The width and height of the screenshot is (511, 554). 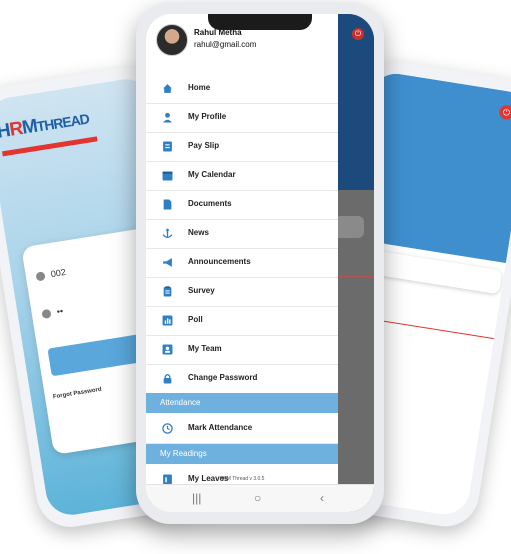 What do you see at coordinates (349, 227) in the screenshot?
I see `backdrop-card` at bounding box center [349, 227].